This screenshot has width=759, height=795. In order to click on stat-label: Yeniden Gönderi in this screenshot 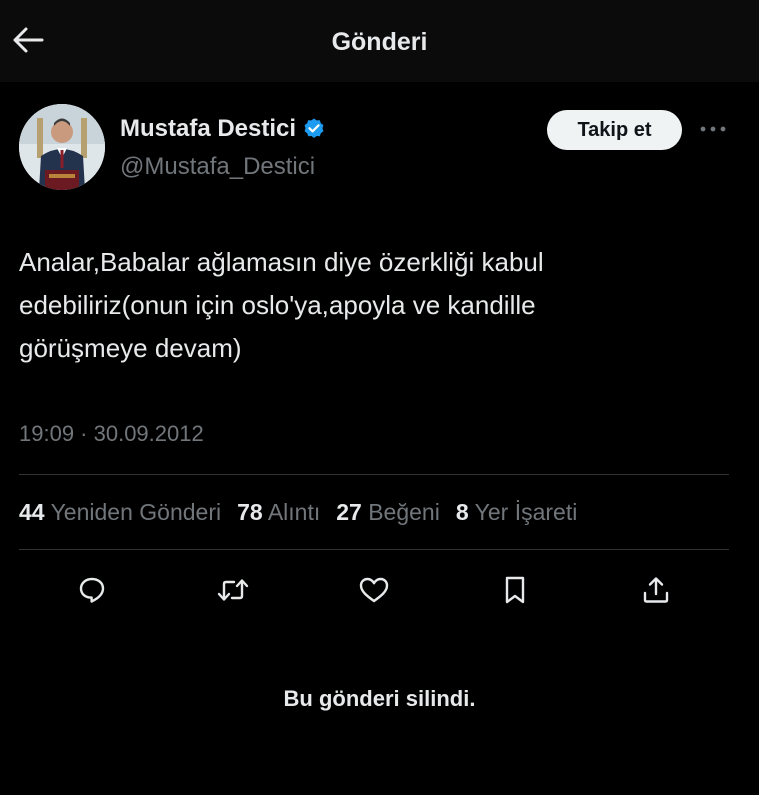, I will do `click(136, 512)`.